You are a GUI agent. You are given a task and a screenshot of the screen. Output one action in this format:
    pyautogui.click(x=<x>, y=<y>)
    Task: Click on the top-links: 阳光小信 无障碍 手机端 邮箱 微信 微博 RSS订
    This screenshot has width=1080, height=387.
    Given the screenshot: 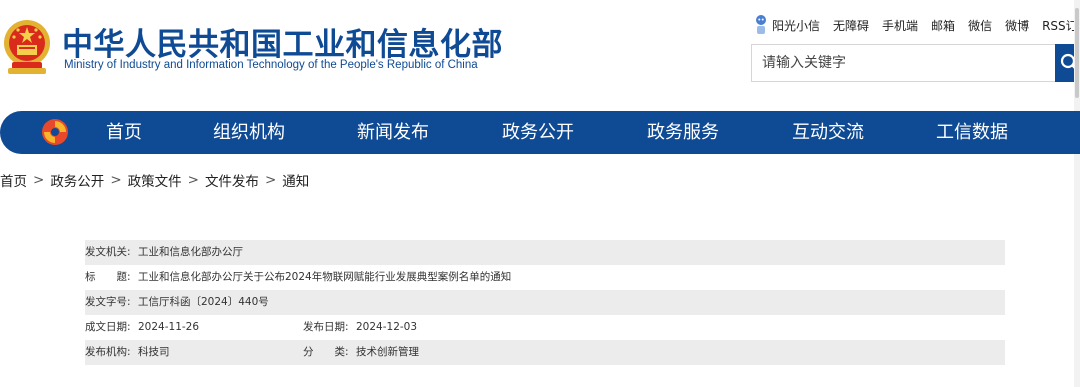 What is the action you would take?
    pyautogui.click(x=917, y=25)
    